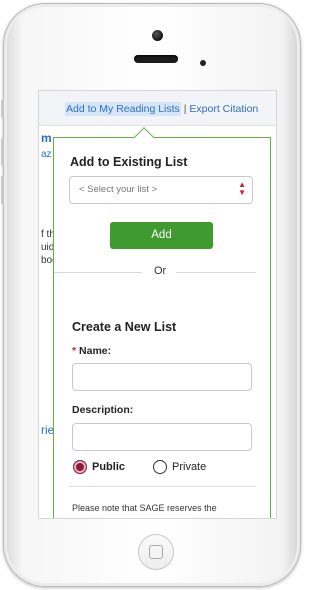 This screenshot has width=320, height=590. I want to click on required-marker: *, so click(74, 351).